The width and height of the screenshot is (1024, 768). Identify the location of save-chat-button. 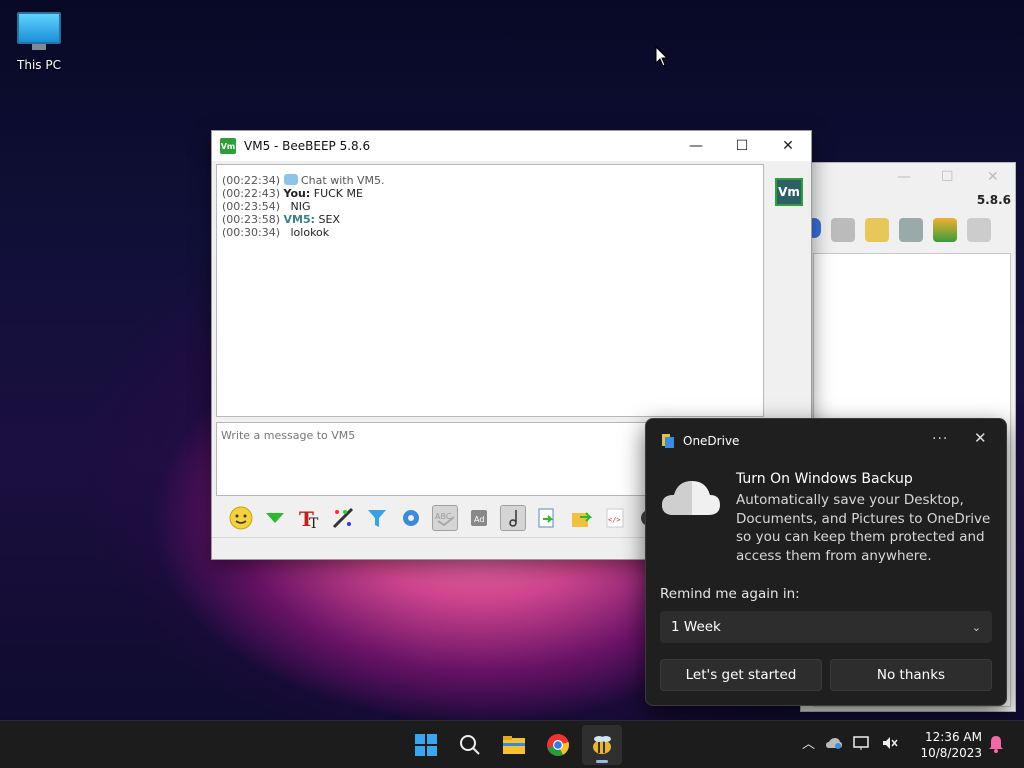
(547, 518).